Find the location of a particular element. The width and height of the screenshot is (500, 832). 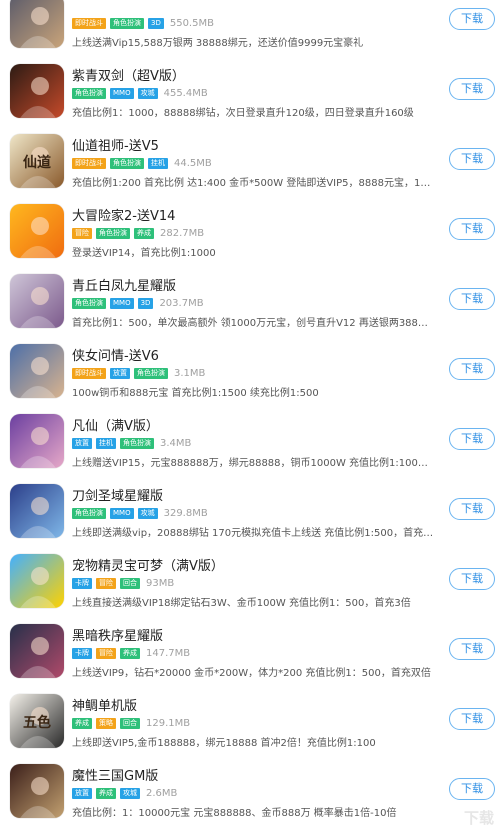

game-icon: 五色 is located at coordinates (37, 721).